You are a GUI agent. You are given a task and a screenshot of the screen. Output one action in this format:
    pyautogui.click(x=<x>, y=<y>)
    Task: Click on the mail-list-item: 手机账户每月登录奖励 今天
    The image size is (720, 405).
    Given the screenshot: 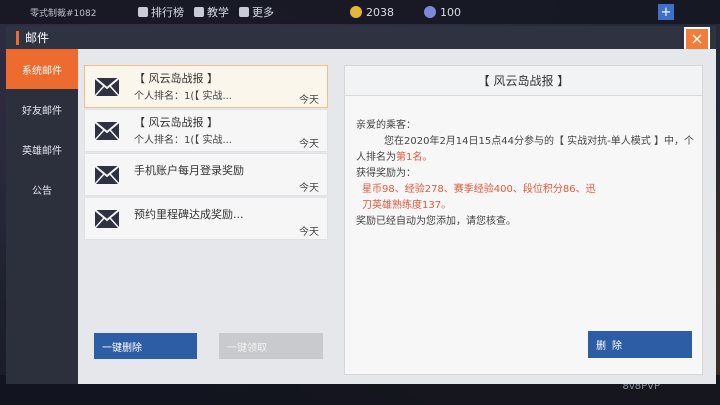 What is the action you would take?
    pyautogui.click(x=206, y=174)
    